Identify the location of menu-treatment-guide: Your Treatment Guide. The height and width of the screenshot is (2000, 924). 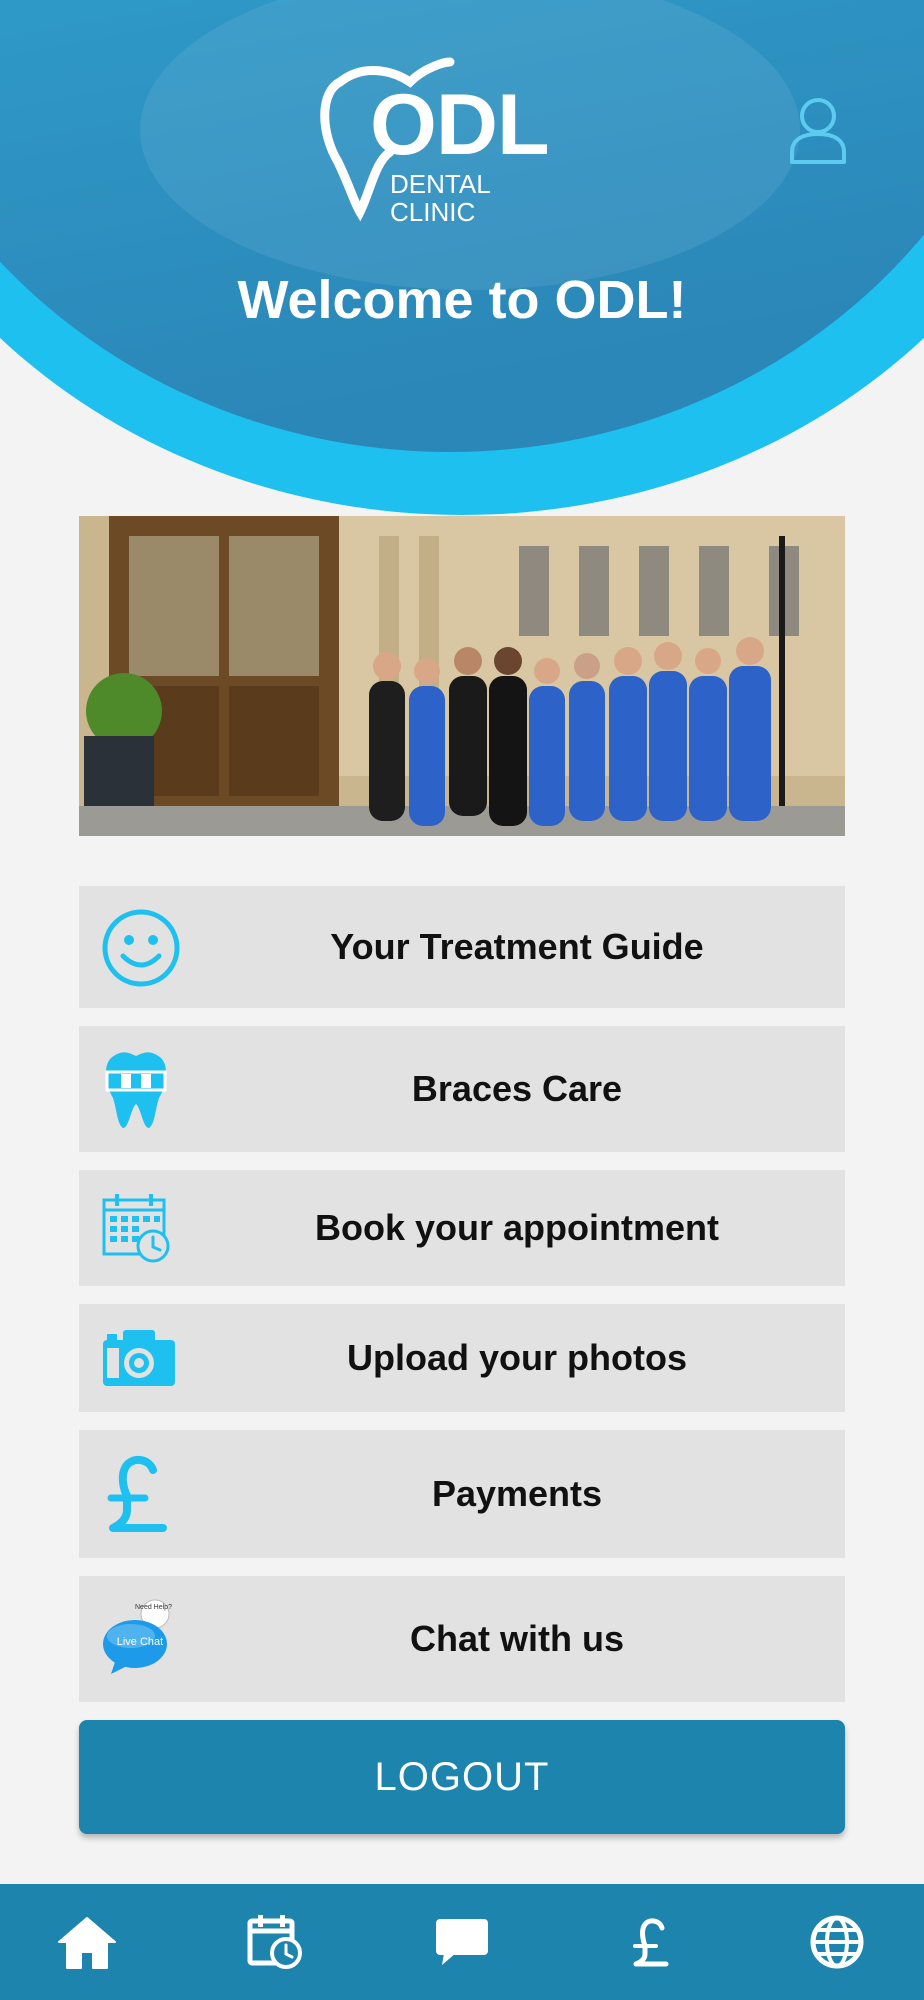
(462, 947).